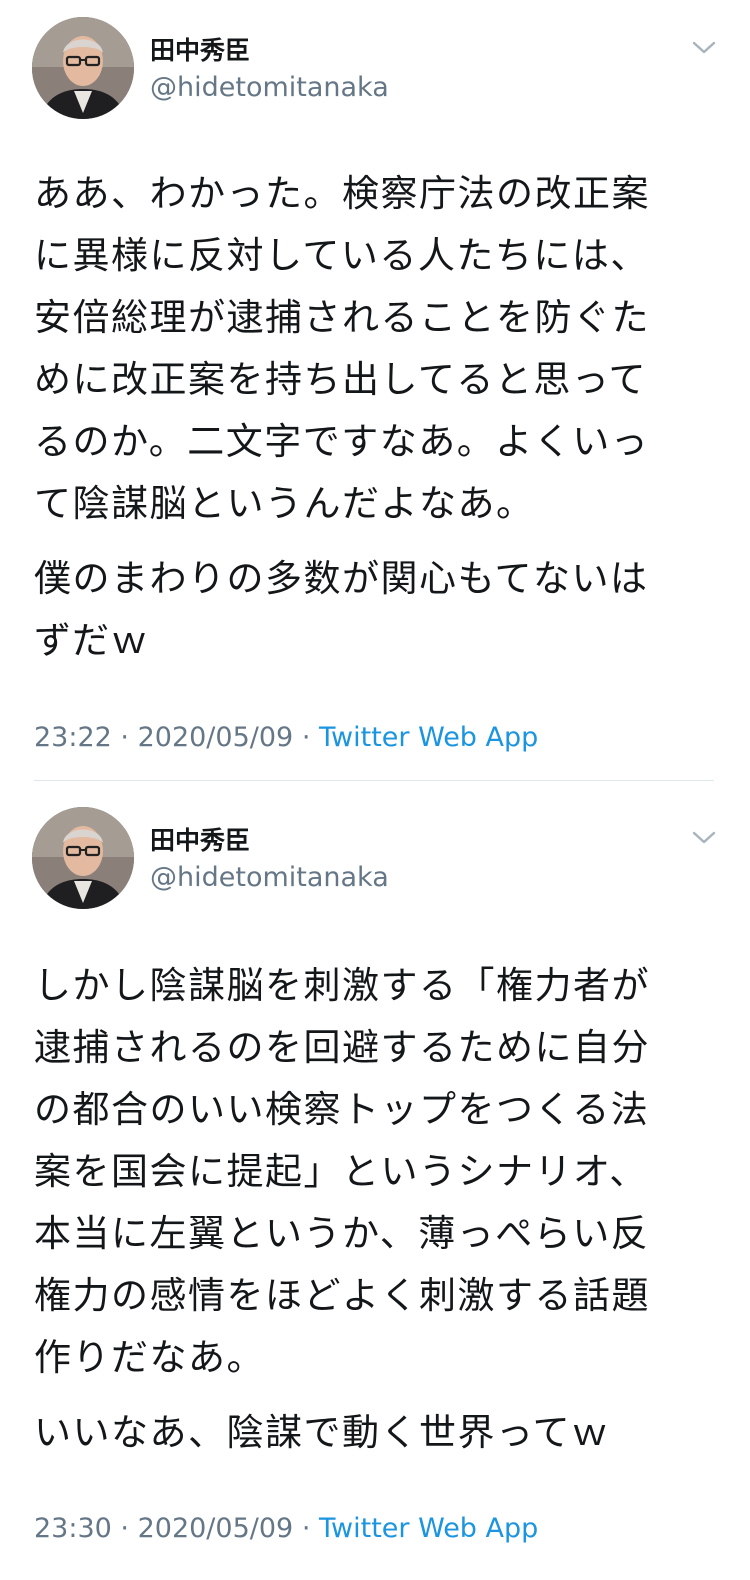 This screenshot has height=1580, width=750. I want to click on tweet-meta: 23:30 · 2020/05/09 · Twitter Web App, so click(286, 1529).